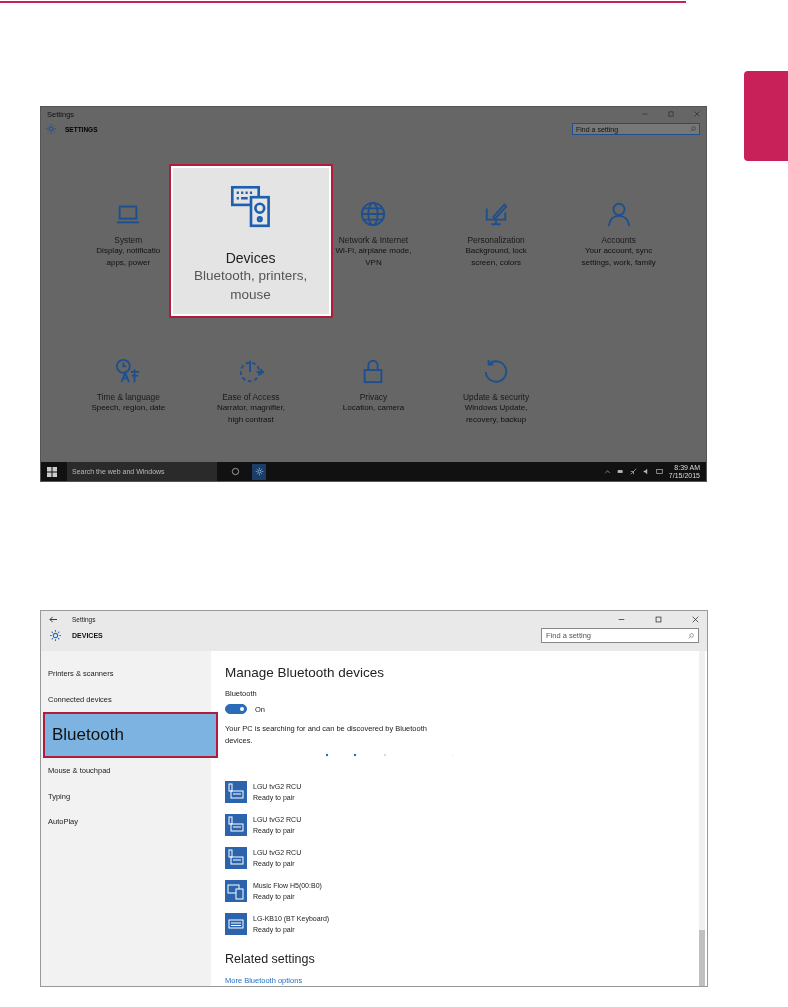 The width and height of the screenshot is (788, 1007). Describe the element at coordinates (496, 263) in the screenshot. I see `tile-description: screen, colors` at that location.